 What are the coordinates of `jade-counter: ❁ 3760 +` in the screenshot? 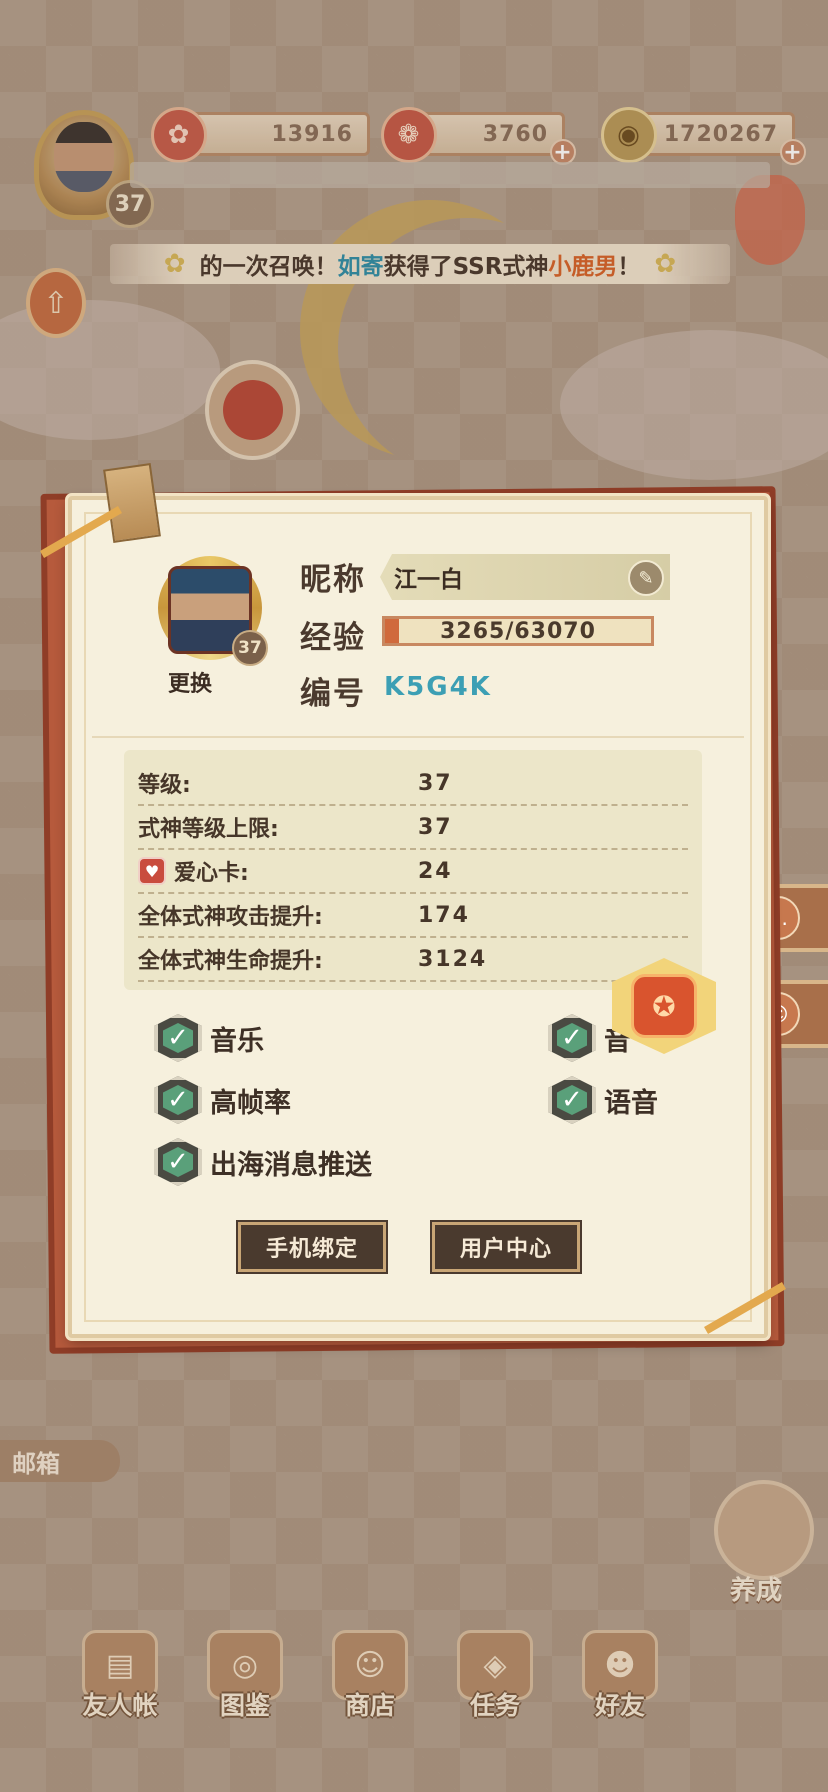 It's located at (478, 136).